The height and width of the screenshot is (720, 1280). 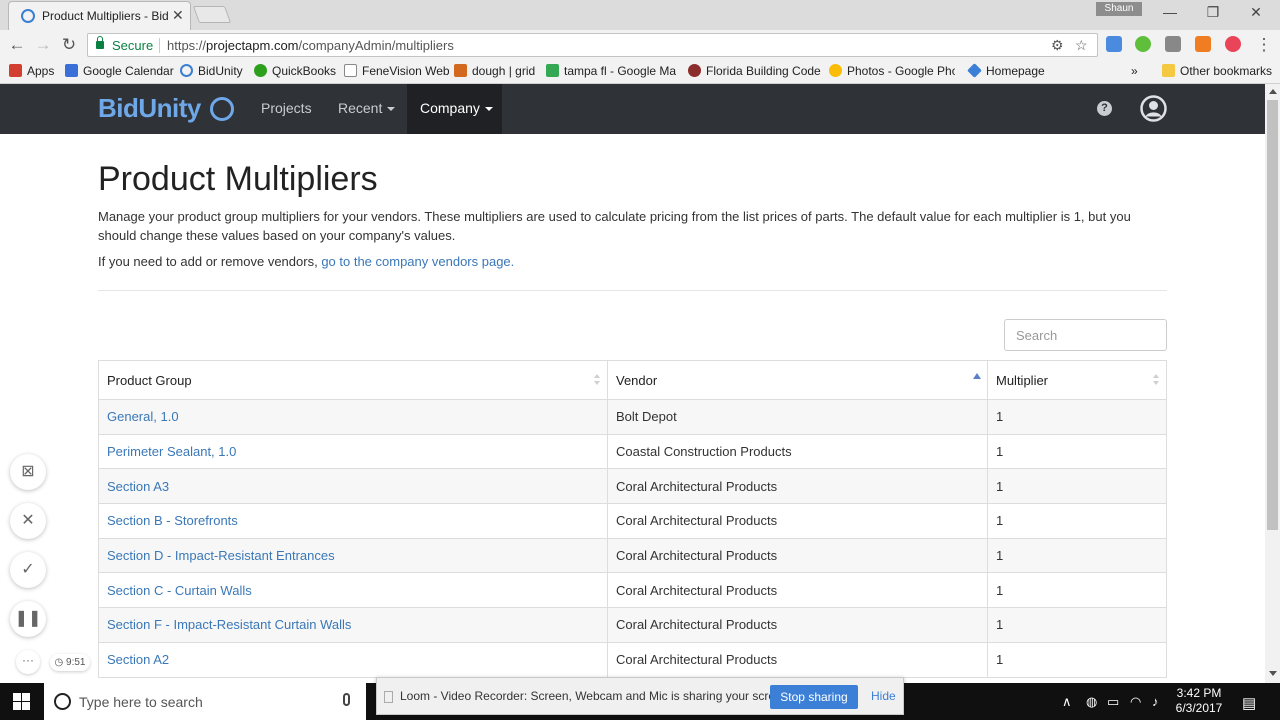 I want to click on bookmark-bidunity: BidUnity, so click(x=211, y=71).